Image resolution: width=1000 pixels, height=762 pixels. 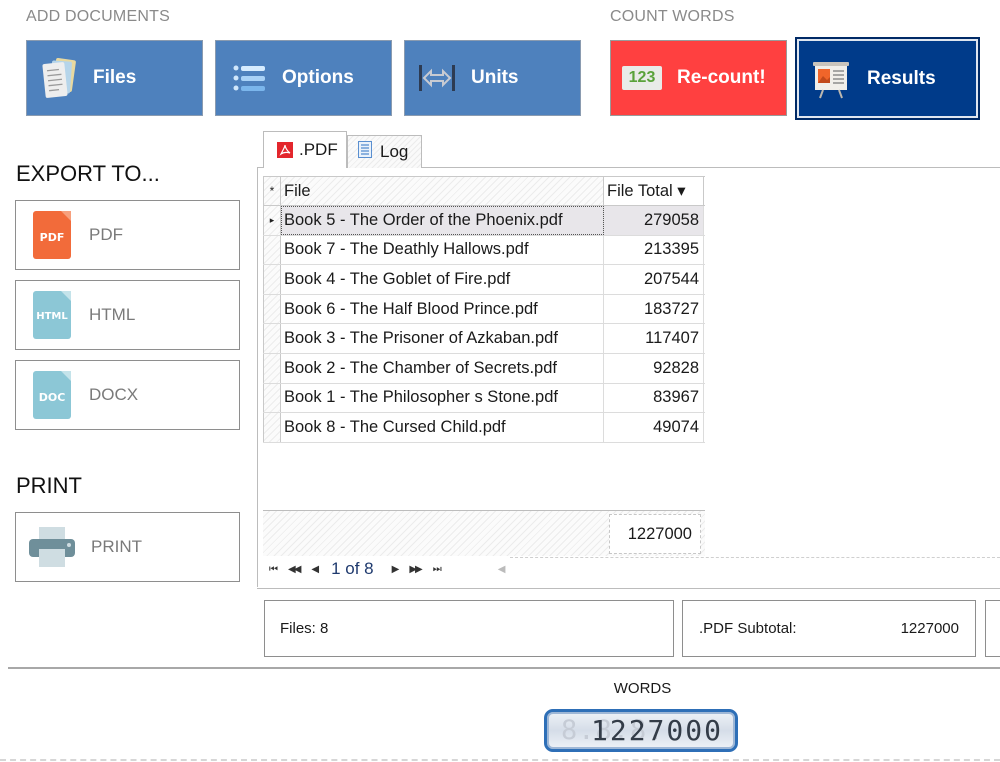 What do you see at coordinates (442, 368) in the screenshot?
I see `cell-file: Book 2 - The Chamber of Secrets.pdf` at bounding box center [442, 368].